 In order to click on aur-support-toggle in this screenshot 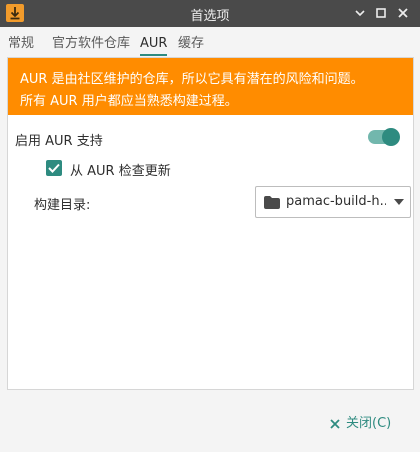, I will do `click(384, 137)`.